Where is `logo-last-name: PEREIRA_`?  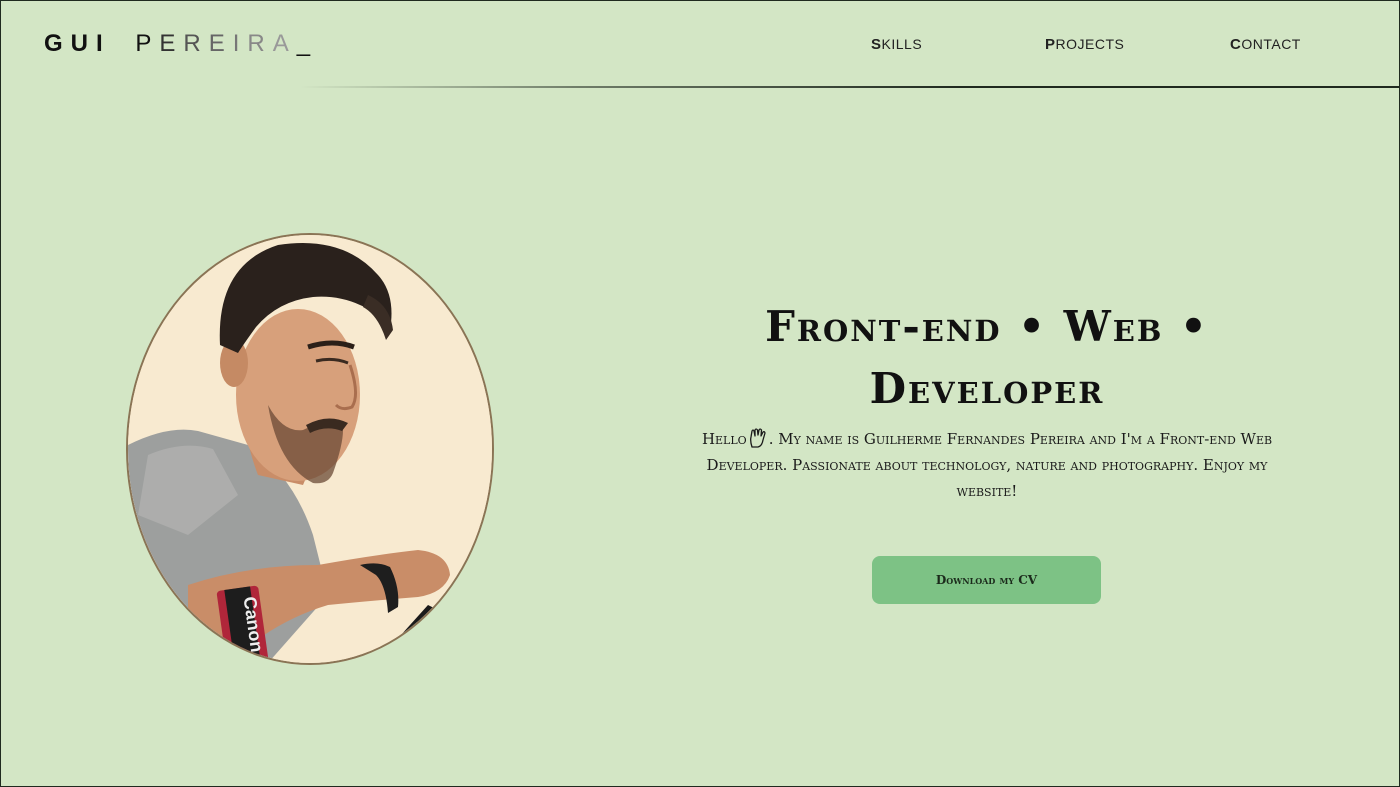
logo-last-name: PEREIRA_ is located at coordinates (226, 44).